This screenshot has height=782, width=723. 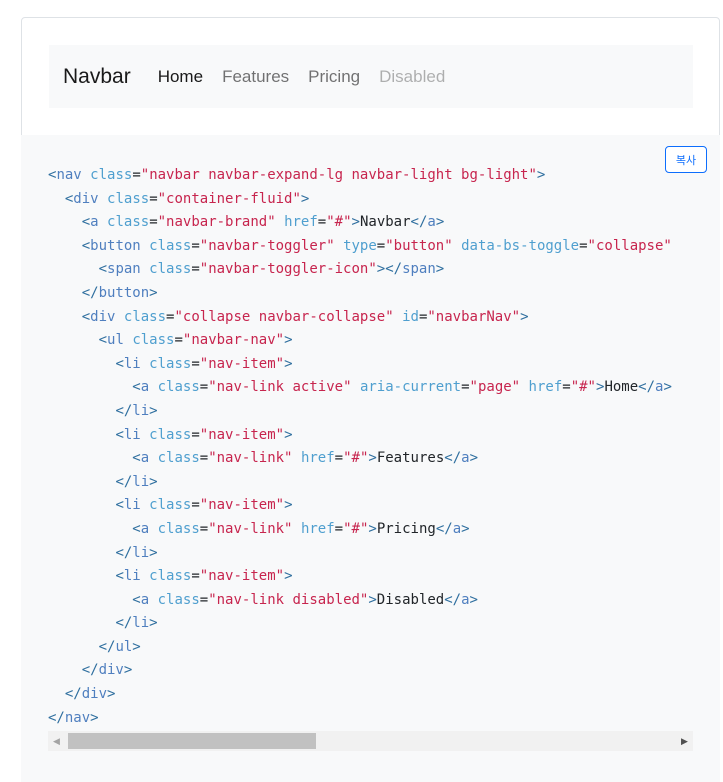 I want to click on example-preview: Navbar Home Features Pricing Disabled, so click(x=370, y=76).